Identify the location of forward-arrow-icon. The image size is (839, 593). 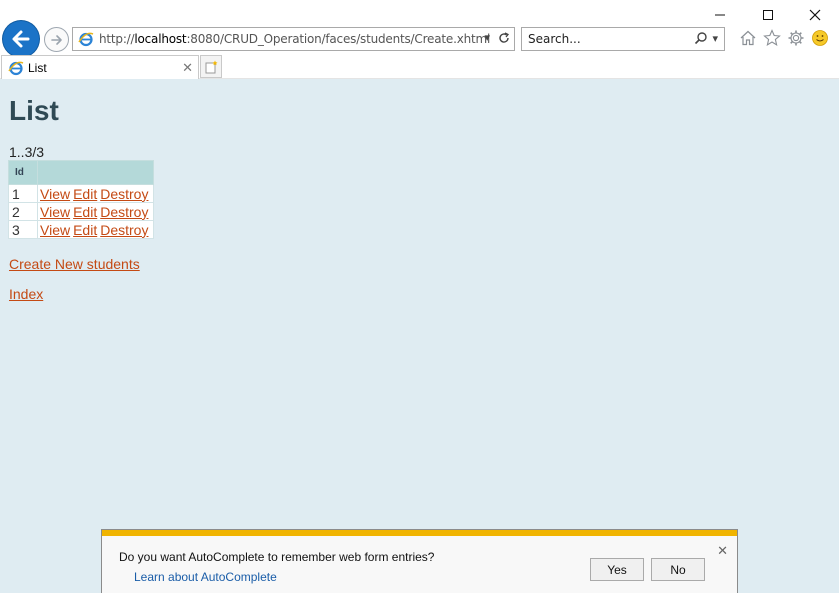
(56, 39).